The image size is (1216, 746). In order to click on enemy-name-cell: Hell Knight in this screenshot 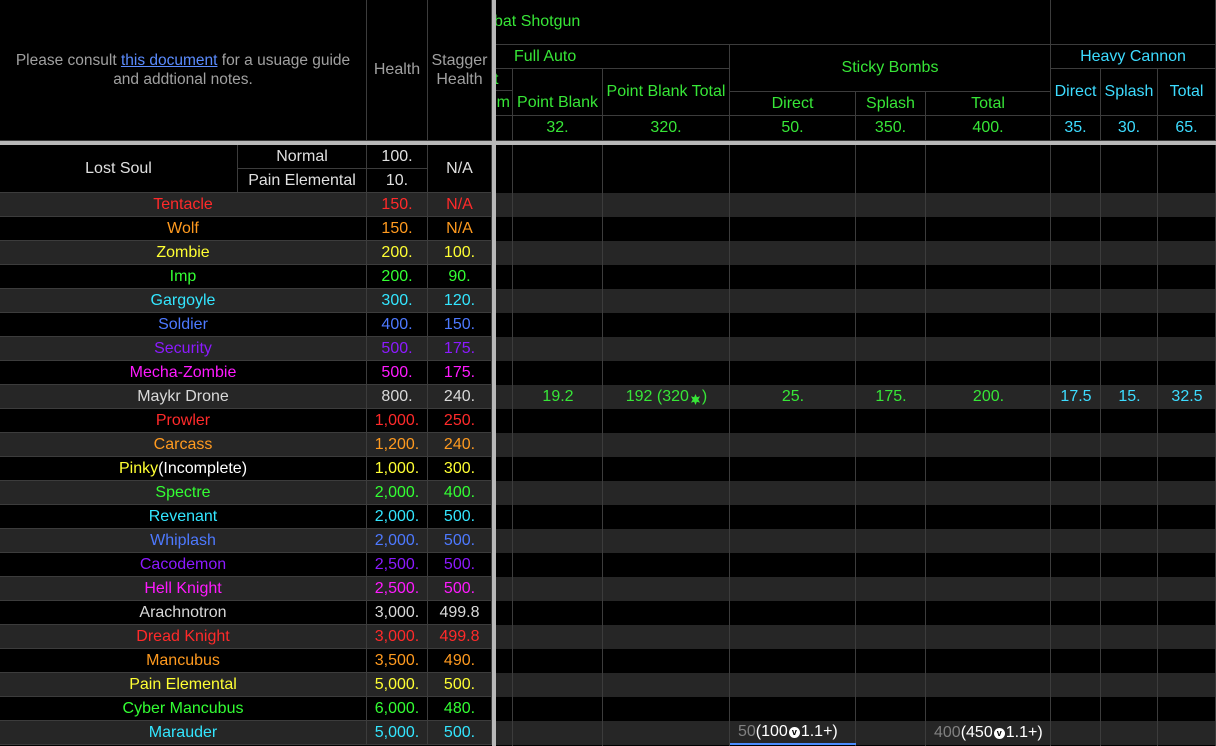, I will do `click(183, 589)`.